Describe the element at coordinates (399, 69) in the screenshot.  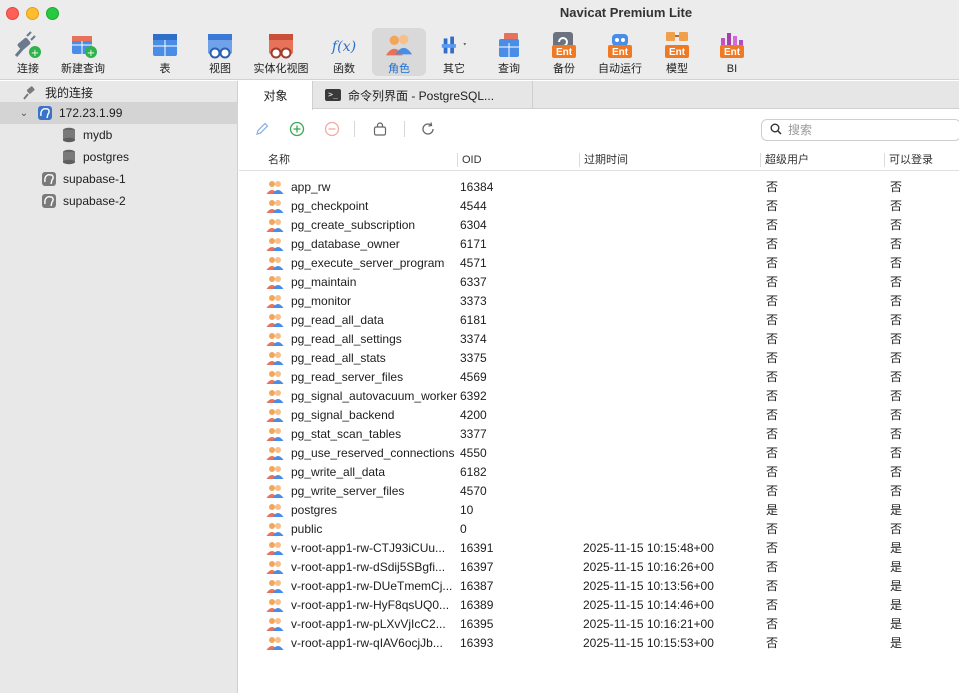
I see `toolbar-label: 角色` at that location.